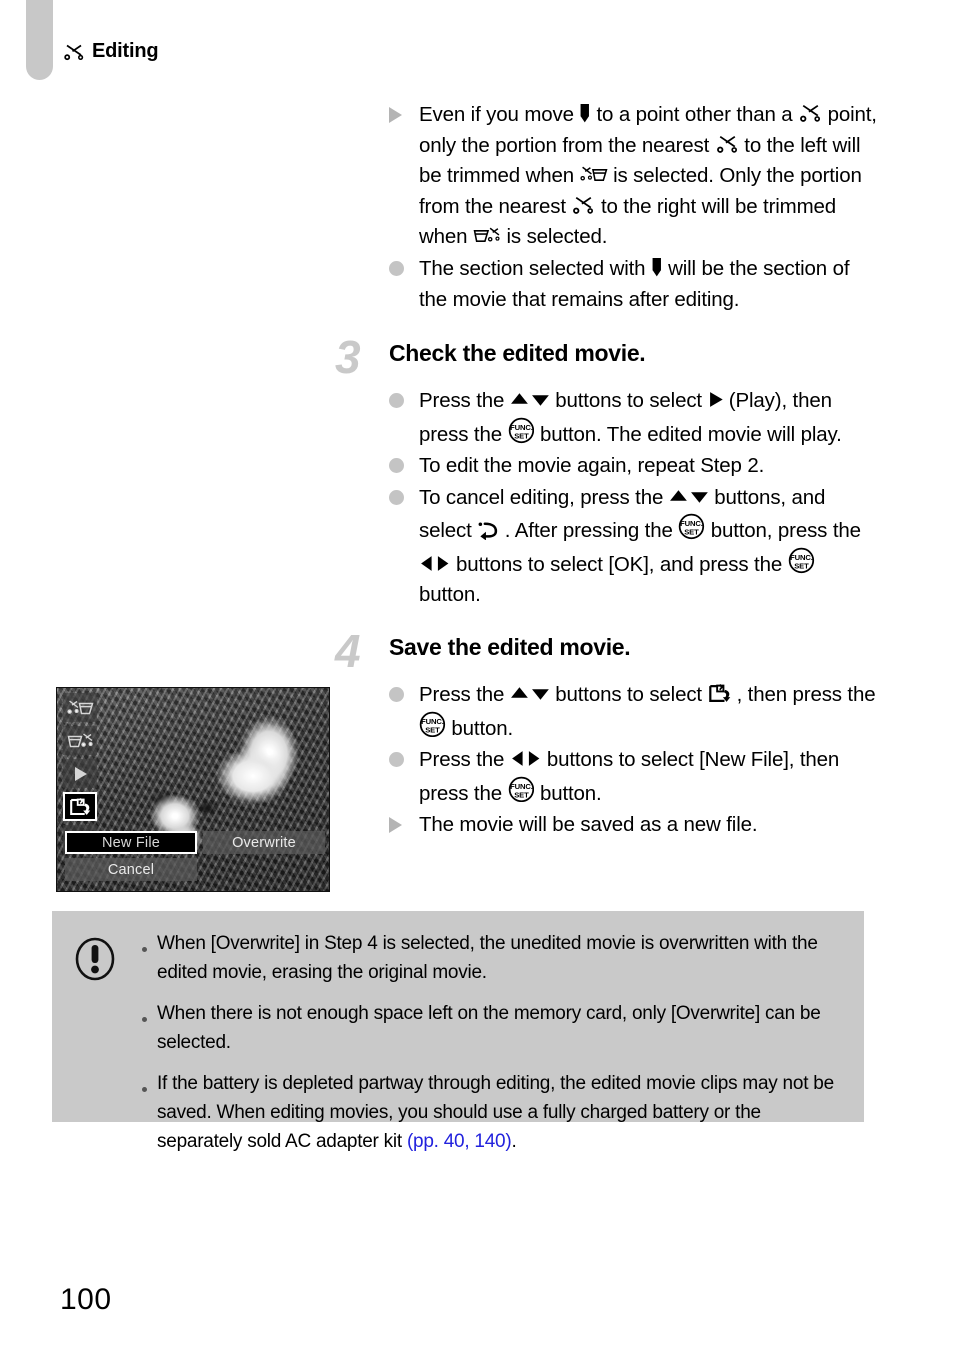 The width and height of the screenshot is (954, 1350). I want to click on lcd-overwrite-button: Overwrite, so click(264, 842).